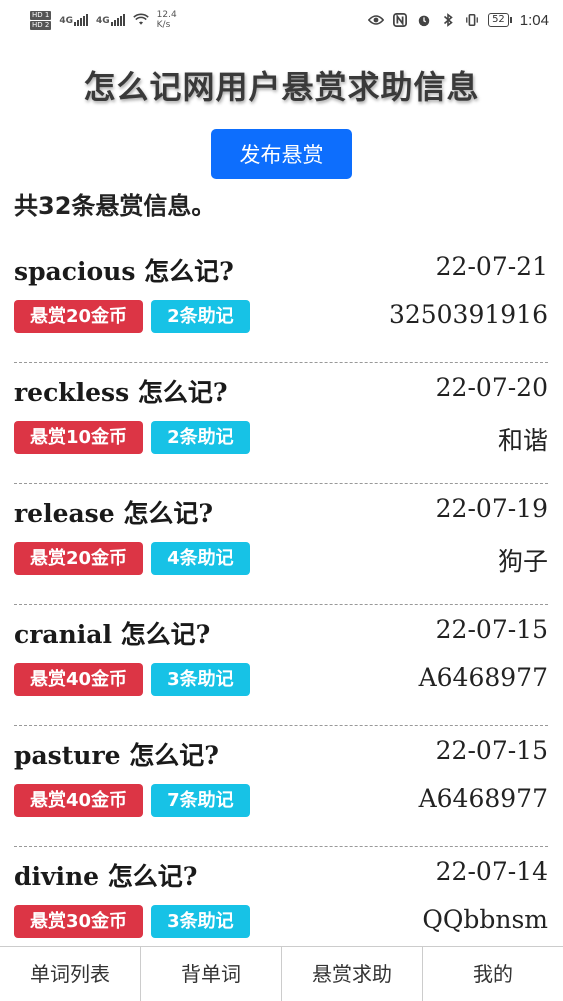 This screenshot has height=1001, width=563. Describe the element at coordinates (115, 206) in the screenshot. I see `bounty-count: 共32条悬赏信息。` at that location.